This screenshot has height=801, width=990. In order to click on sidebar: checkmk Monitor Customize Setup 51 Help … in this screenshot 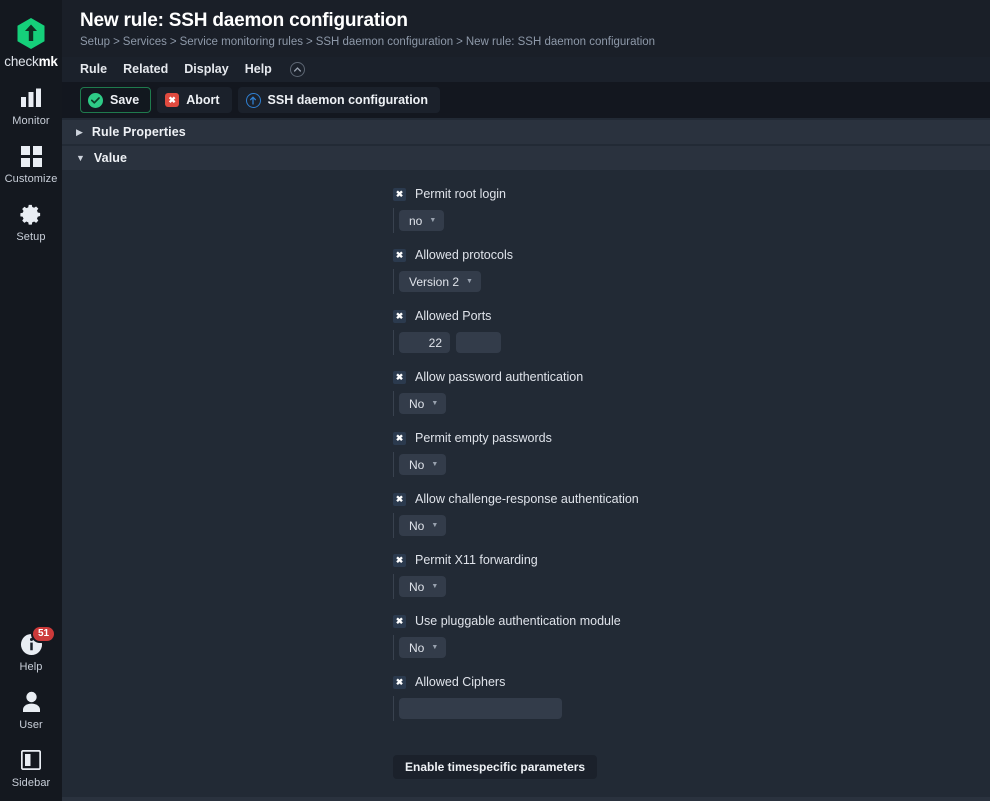, I will do `click(31, 400)`.